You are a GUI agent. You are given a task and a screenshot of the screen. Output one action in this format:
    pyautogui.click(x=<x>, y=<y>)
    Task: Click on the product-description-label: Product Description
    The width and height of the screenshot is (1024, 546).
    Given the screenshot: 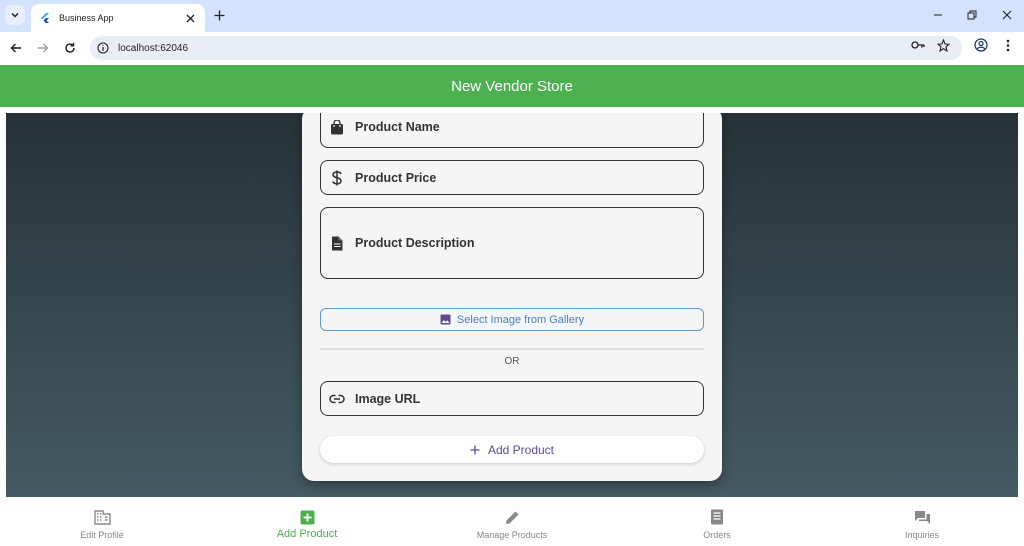 What is the action you would take?
    pyautogui.click(x=415, y=243)
    